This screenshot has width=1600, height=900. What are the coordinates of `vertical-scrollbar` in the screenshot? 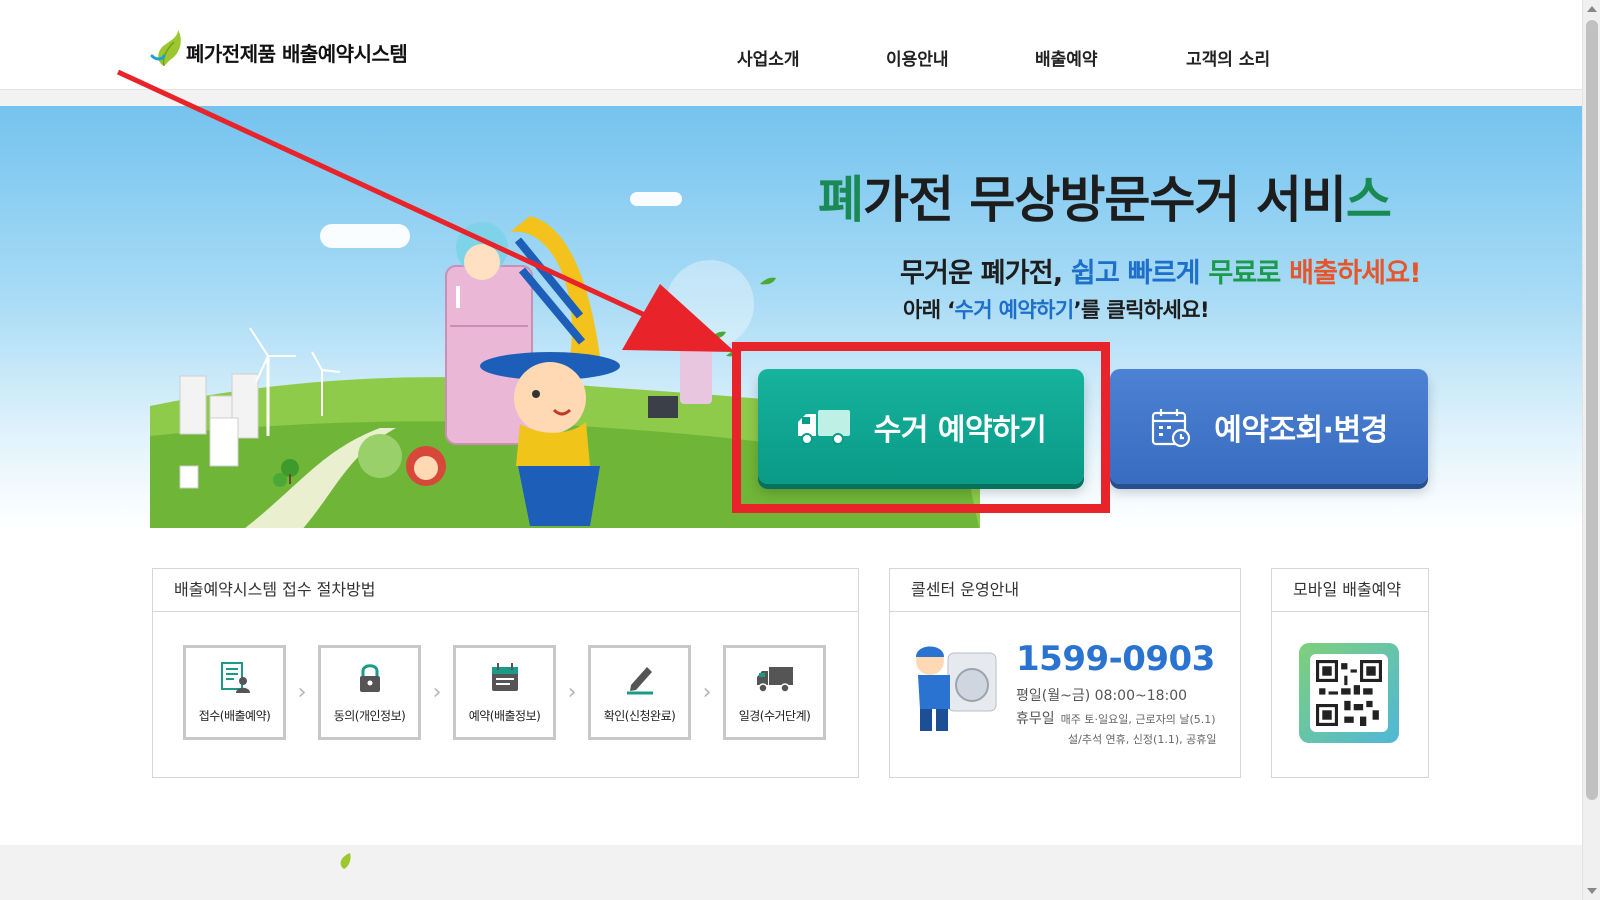 It's located at (1591, 450).